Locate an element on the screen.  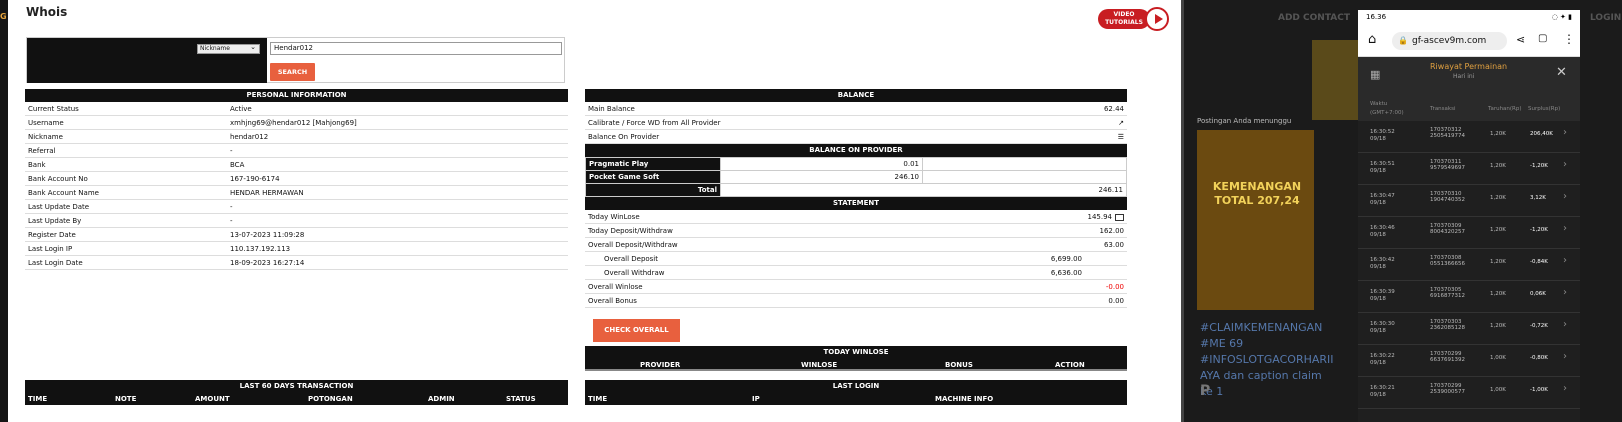
provider-name: Pragmatic Play is located at coordinates (653, 164).